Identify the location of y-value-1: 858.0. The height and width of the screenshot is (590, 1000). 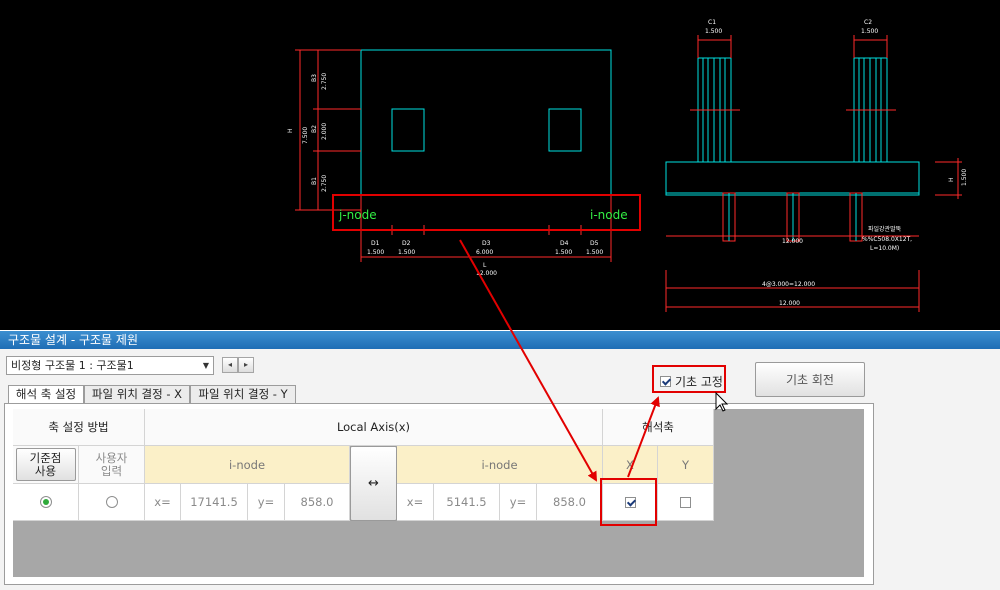
(317, 502).